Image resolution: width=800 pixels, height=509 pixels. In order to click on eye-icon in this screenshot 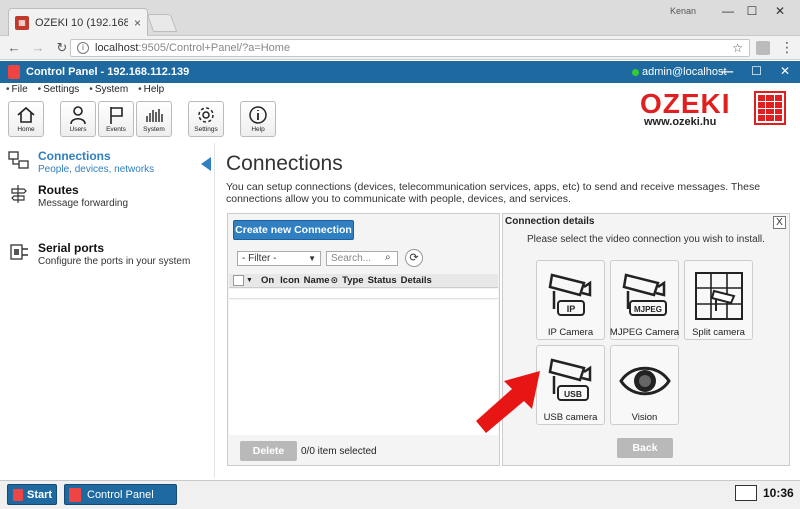, I will do `click(644, 381)`.